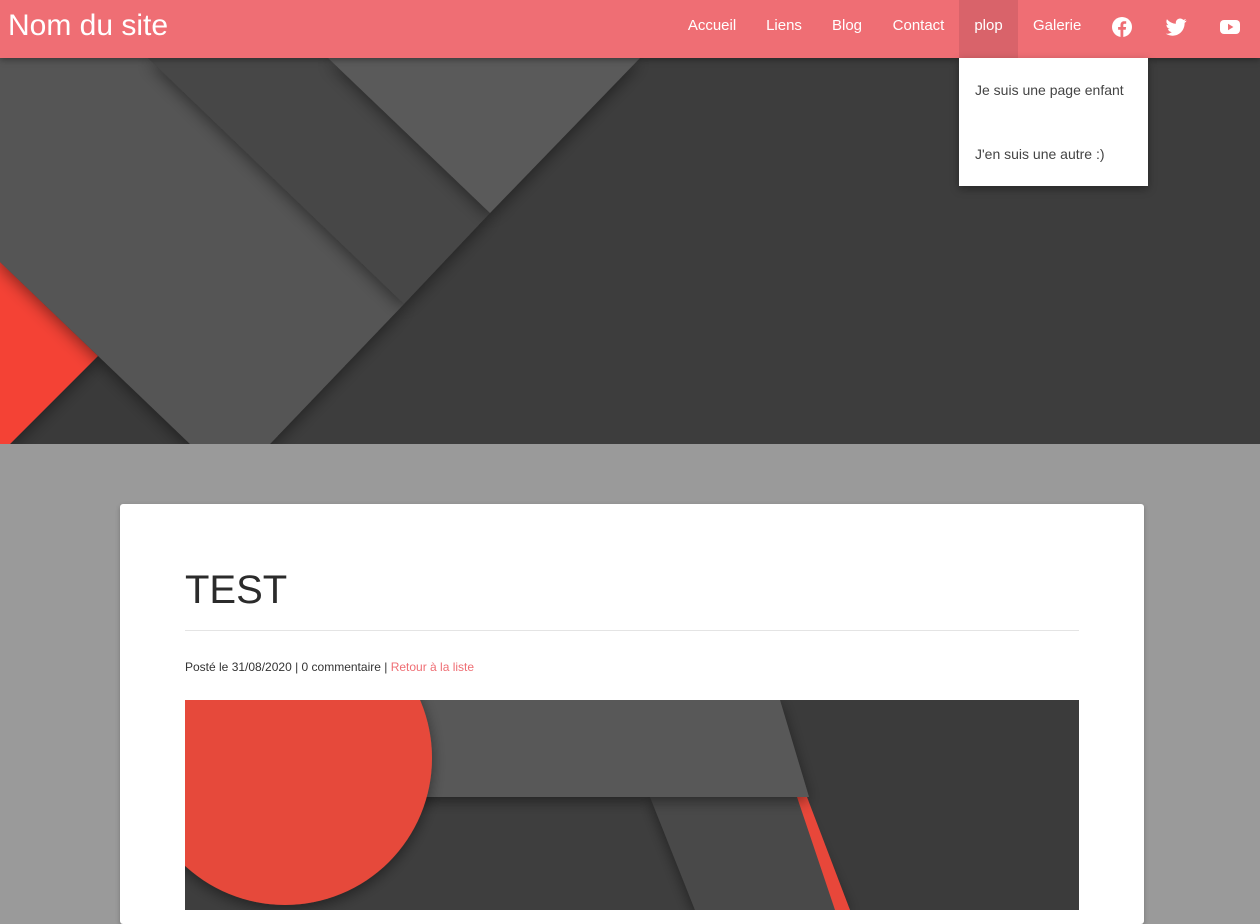 This screenshot has height=924, width=1260. Describe the element at coordinates (988, 29) in the screenshot. I see `nav-item-plop: plop` at that location.